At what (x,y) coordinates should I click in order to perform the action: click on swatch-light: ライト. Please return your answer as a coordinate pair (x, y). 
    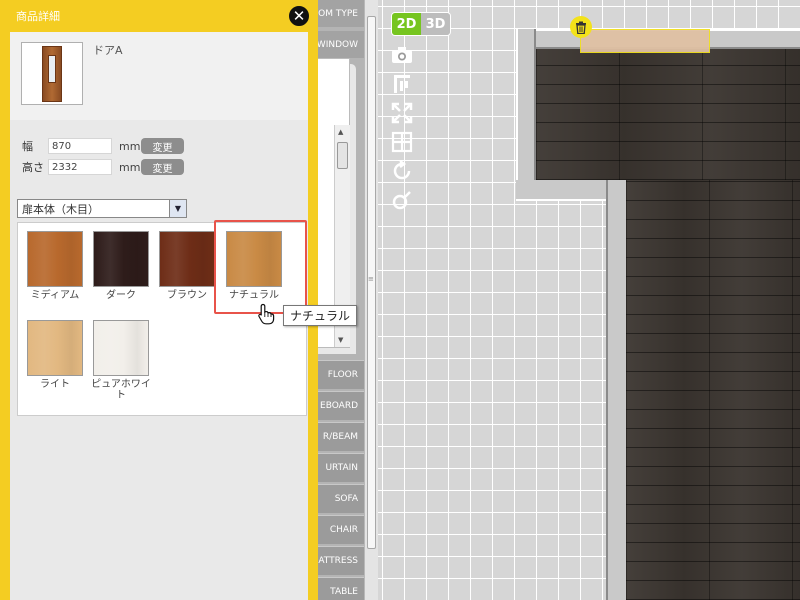
    Looking at the image, I should click on (55, 355).